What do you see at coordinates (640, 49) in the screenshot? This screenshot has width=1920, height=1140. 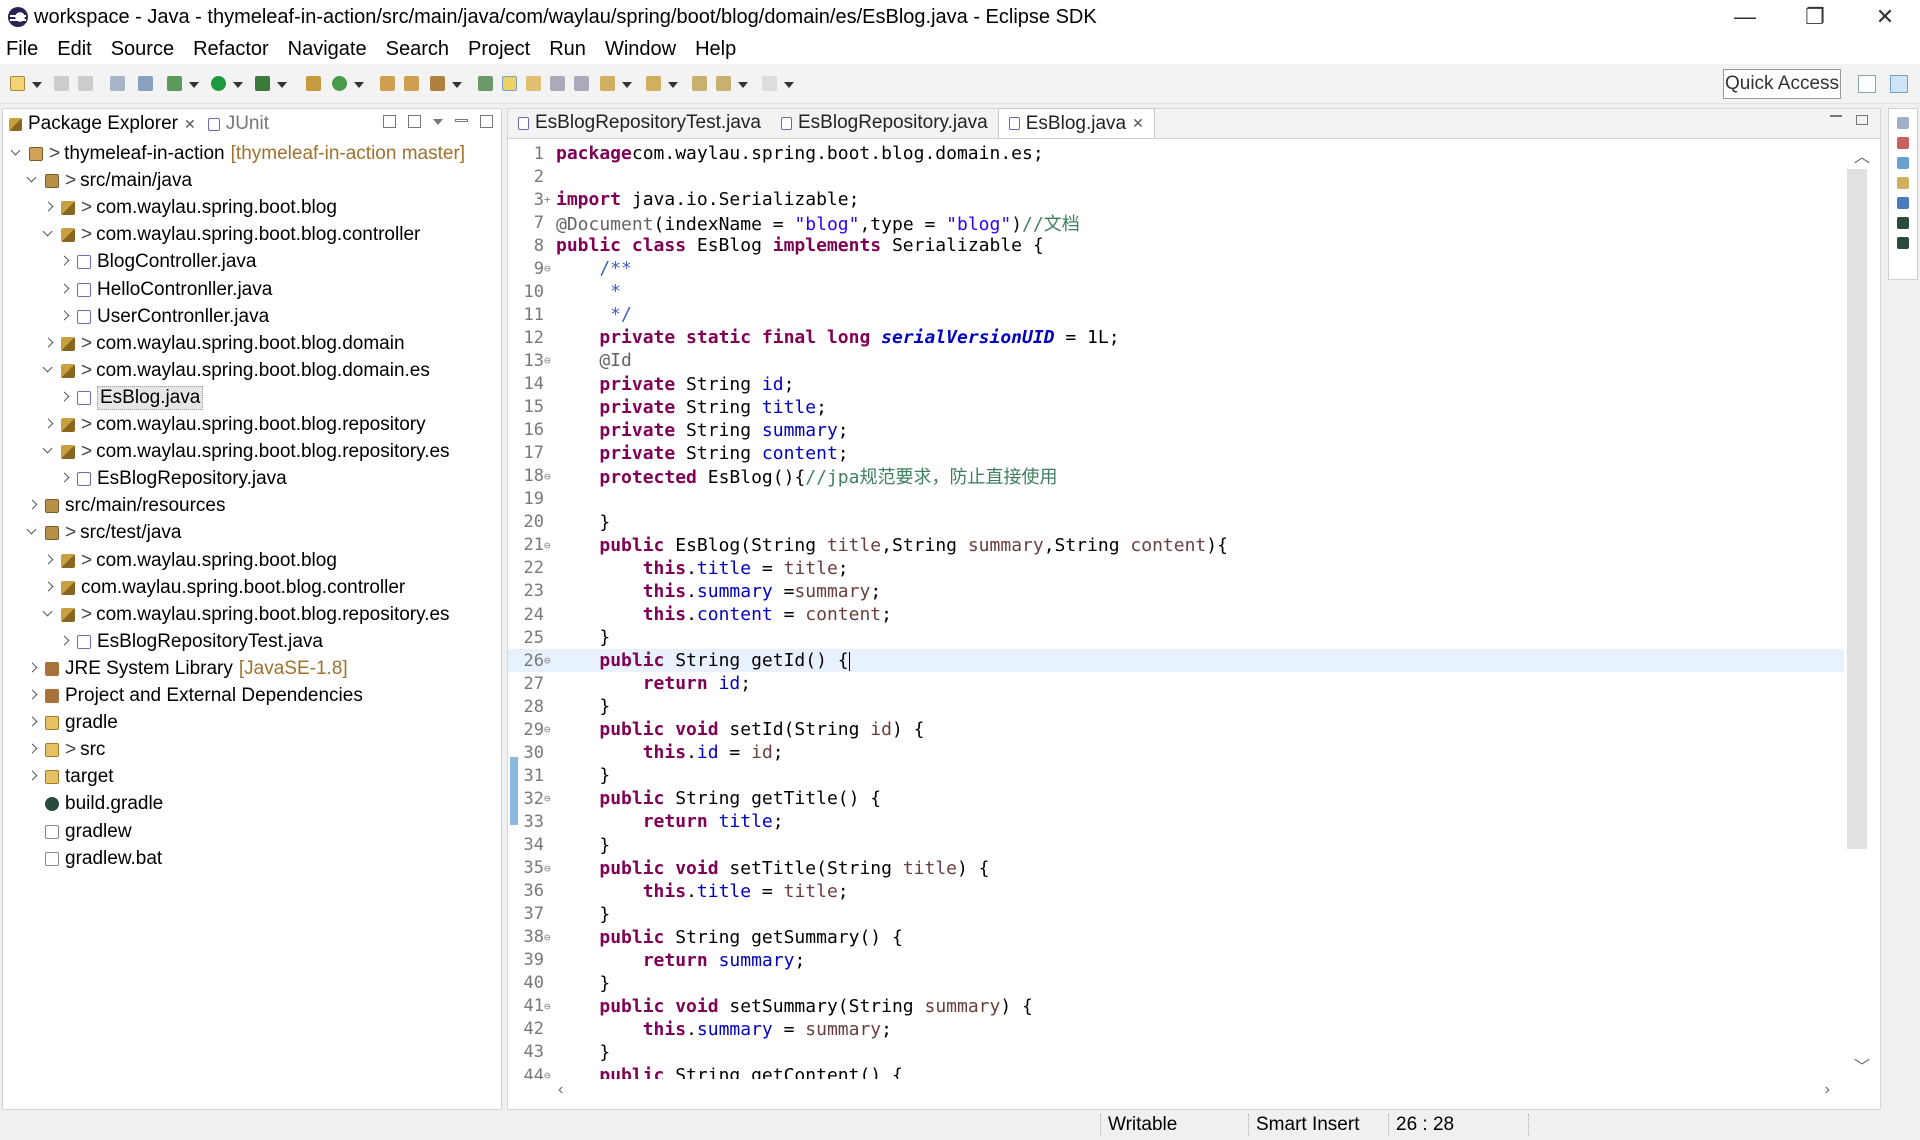 I see `menu-window: Window` at bounding box center [640, 49].